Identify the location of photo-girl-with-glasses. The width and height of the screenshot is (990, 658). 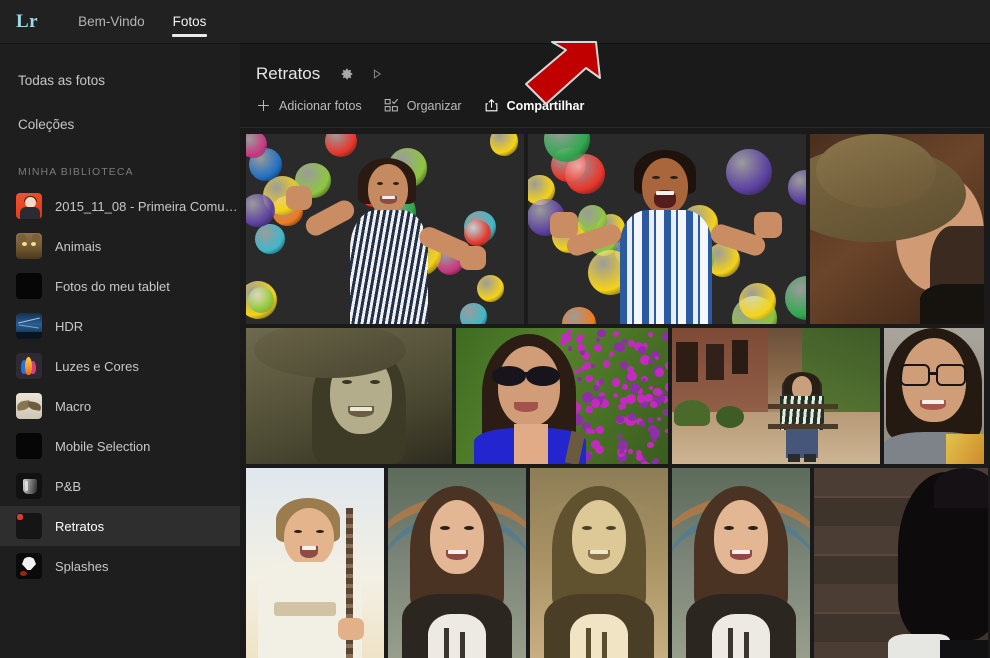
(934, 396).